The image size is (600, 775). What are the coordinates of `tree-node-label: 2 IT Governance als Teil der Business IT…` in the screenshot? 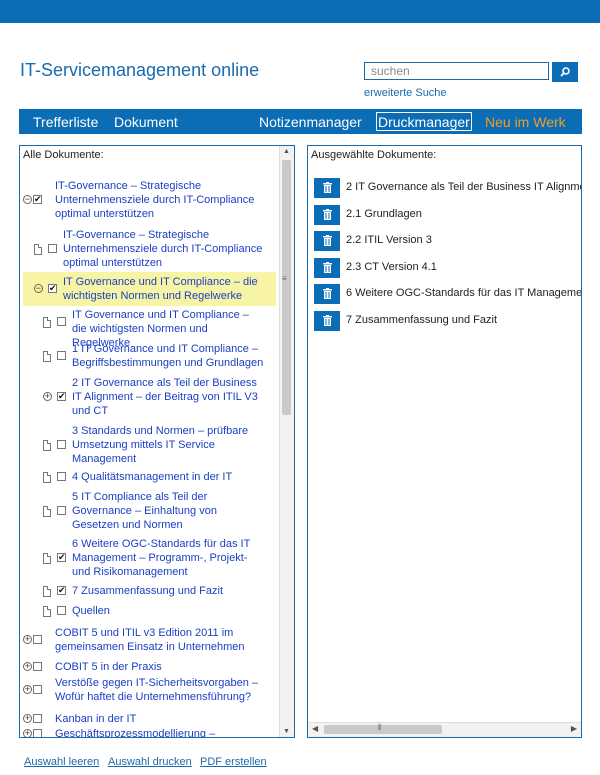 It's located at (169, 397).